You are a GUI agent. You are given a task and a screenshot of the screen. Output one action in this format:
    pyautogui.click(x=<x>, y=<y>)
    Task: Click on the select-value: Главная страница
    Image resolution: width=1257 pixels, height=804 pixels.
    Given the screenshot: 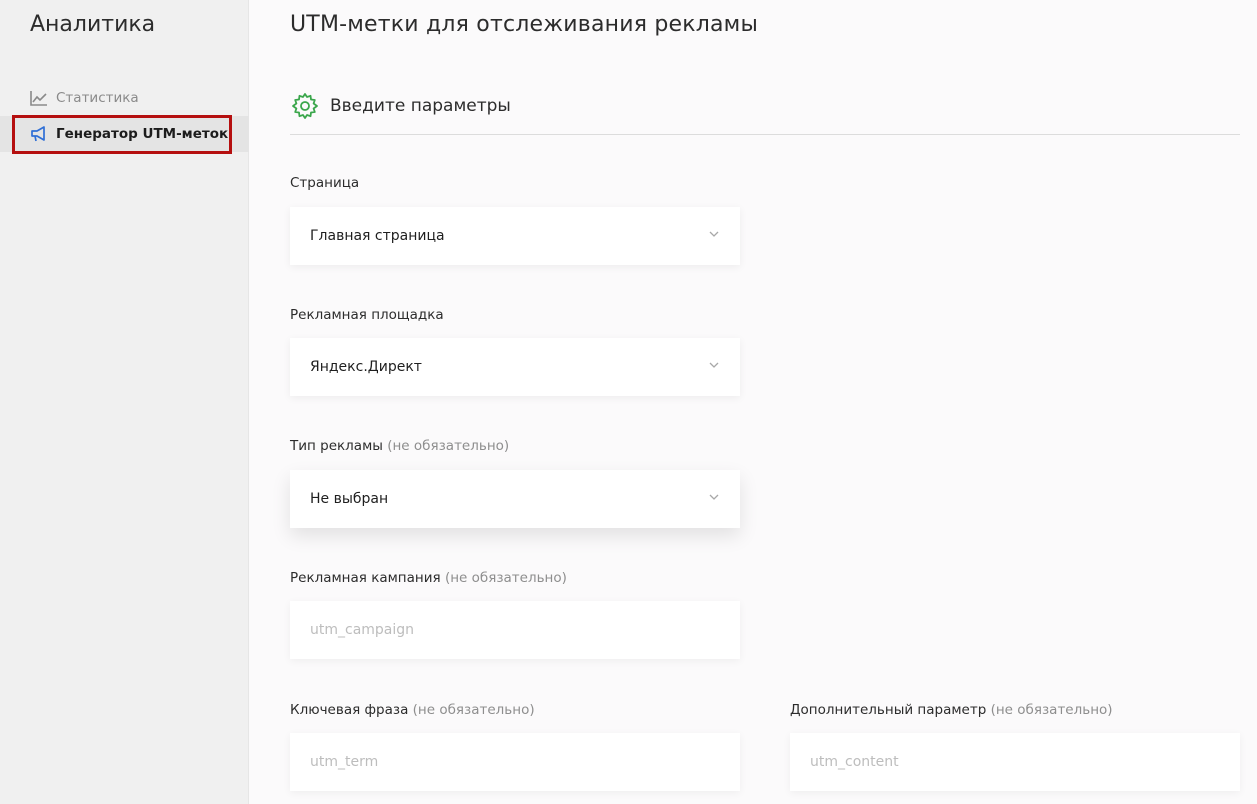 What is the action you would take?
    pyautogui.click(x=377, y=236)
    